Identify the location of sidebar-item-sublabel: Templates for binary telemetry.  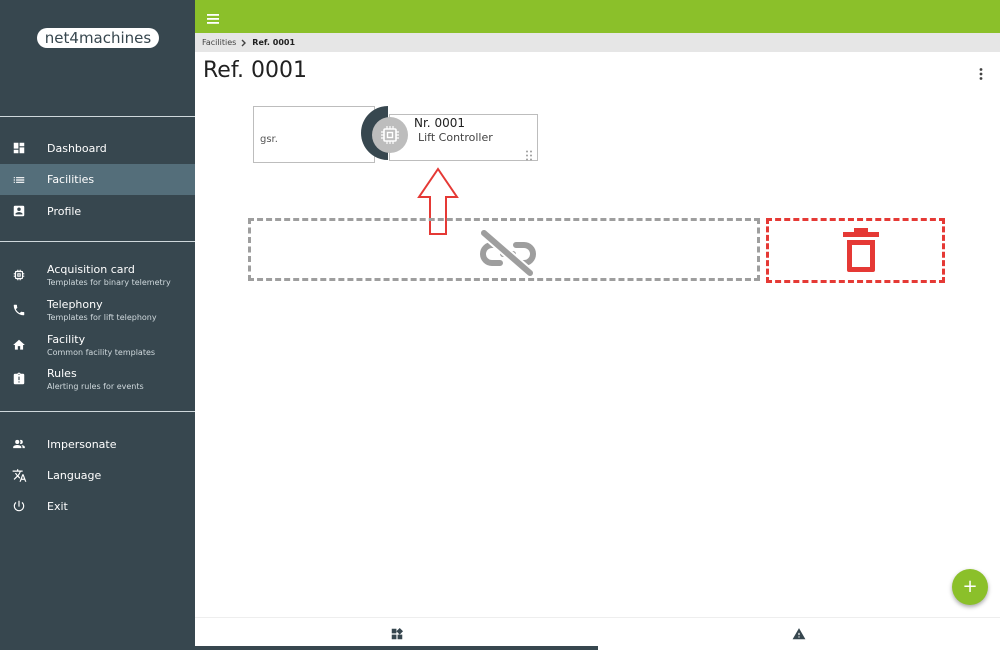
(109, 282).